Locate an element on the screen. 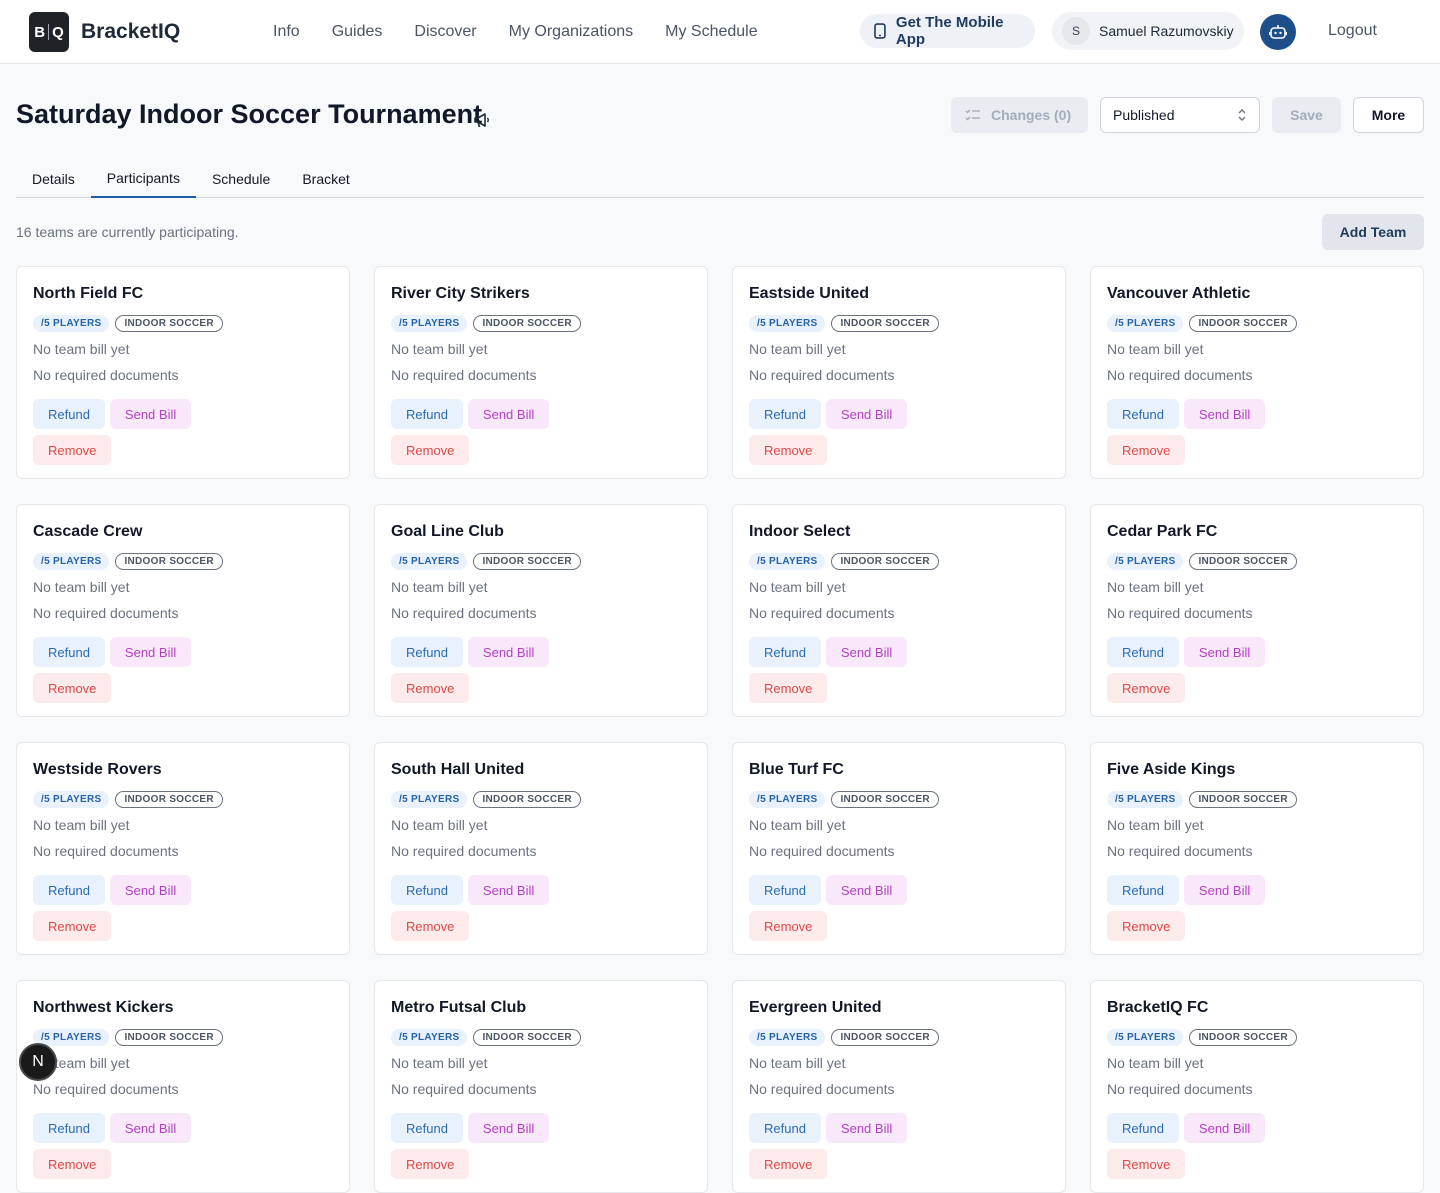 This screenshot has width=1440, height=1193. tab-bracket: Bracket is located at coordinates (325, 179).